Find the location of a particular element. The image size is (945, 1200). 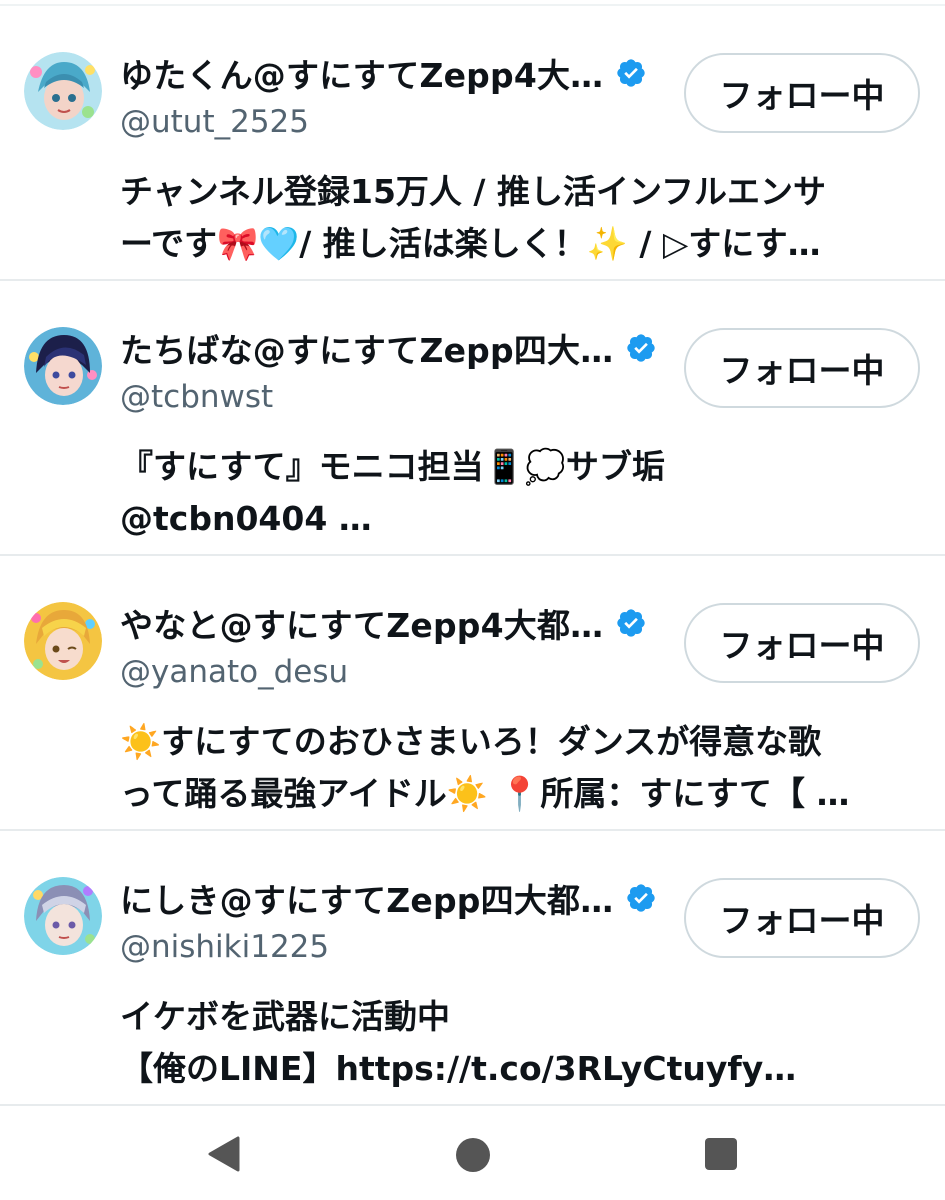

back-icon is located at coordinates (223, 1154).